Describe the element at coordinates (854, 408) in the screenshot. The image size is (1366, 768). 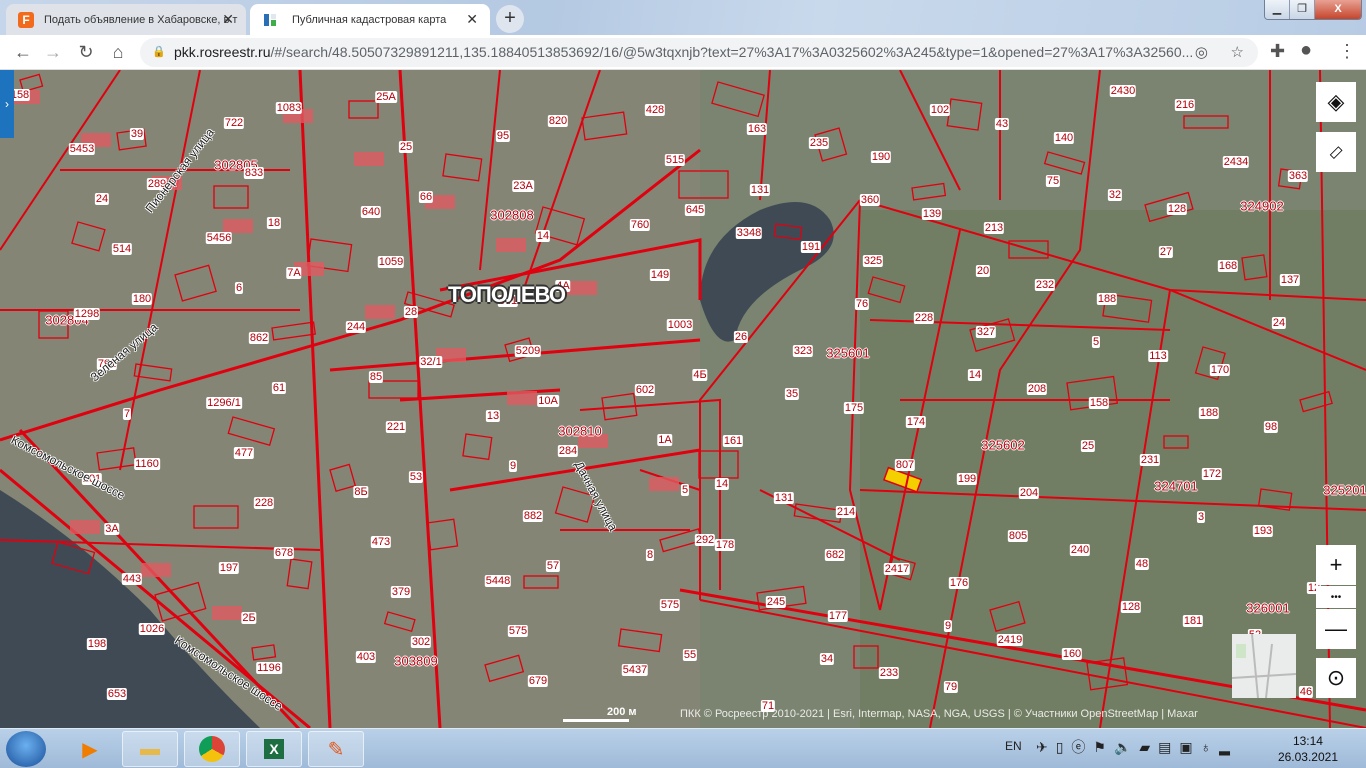
I see `parcel-number-label: 175` at that location.